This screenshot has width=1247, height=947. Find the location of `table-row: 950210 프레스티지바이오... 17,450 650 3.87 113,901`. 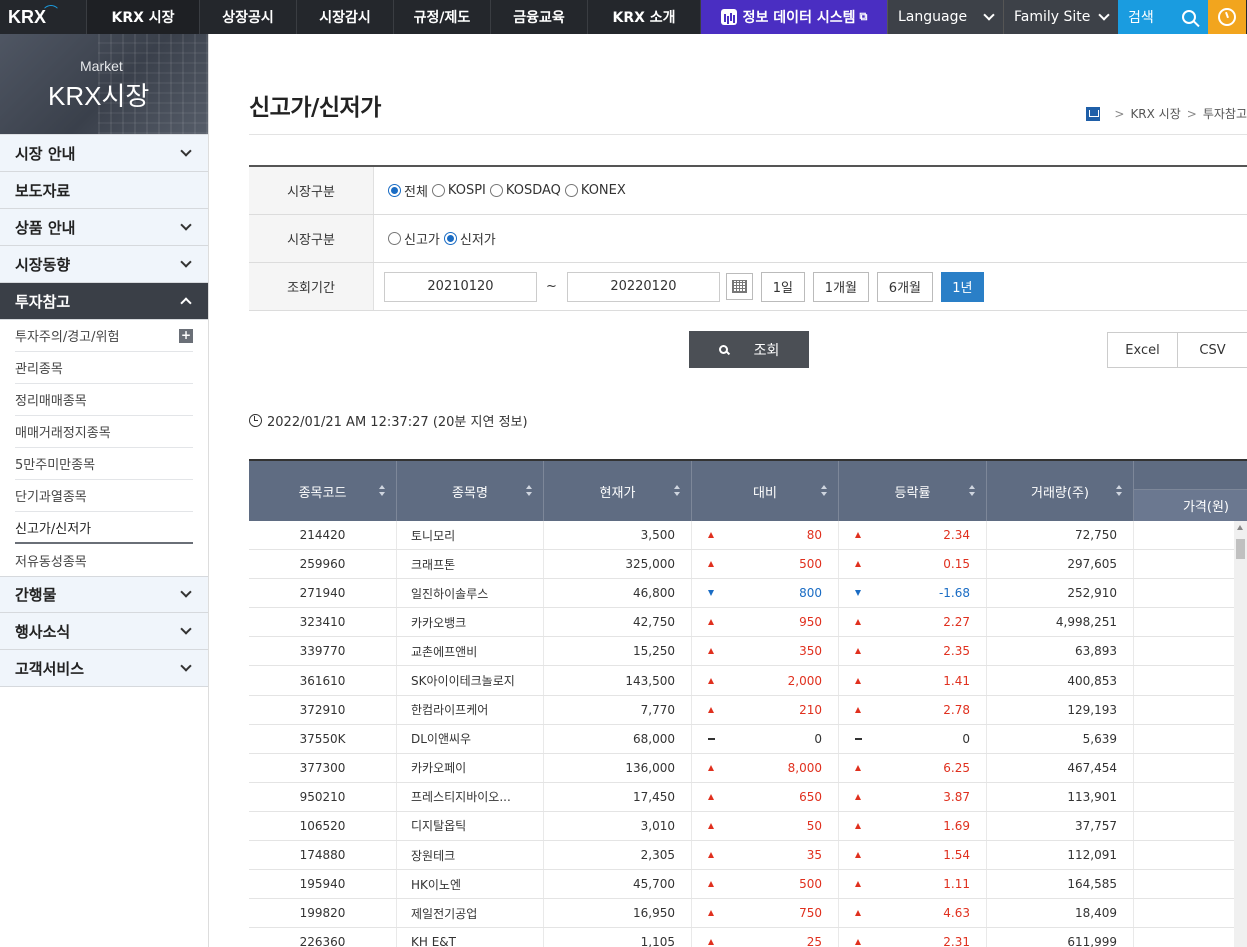

table-row: 950210 프레스티지바이오... 17,450 650 3.87 113,901 is located at coordinates (748, 797).